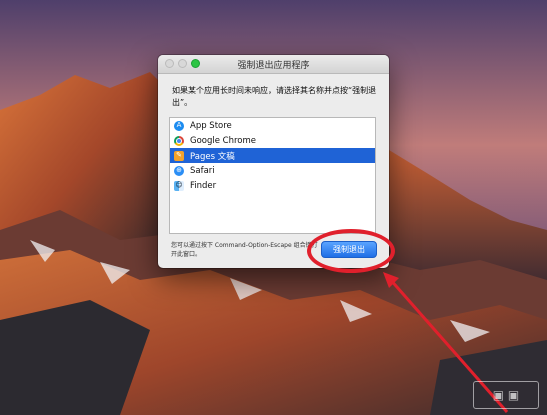 The image size is (547, 415). What do you see at coordinates (202, 170) in the screenshot?
I see `app-name: Safari` at bounding box center [202, 170].